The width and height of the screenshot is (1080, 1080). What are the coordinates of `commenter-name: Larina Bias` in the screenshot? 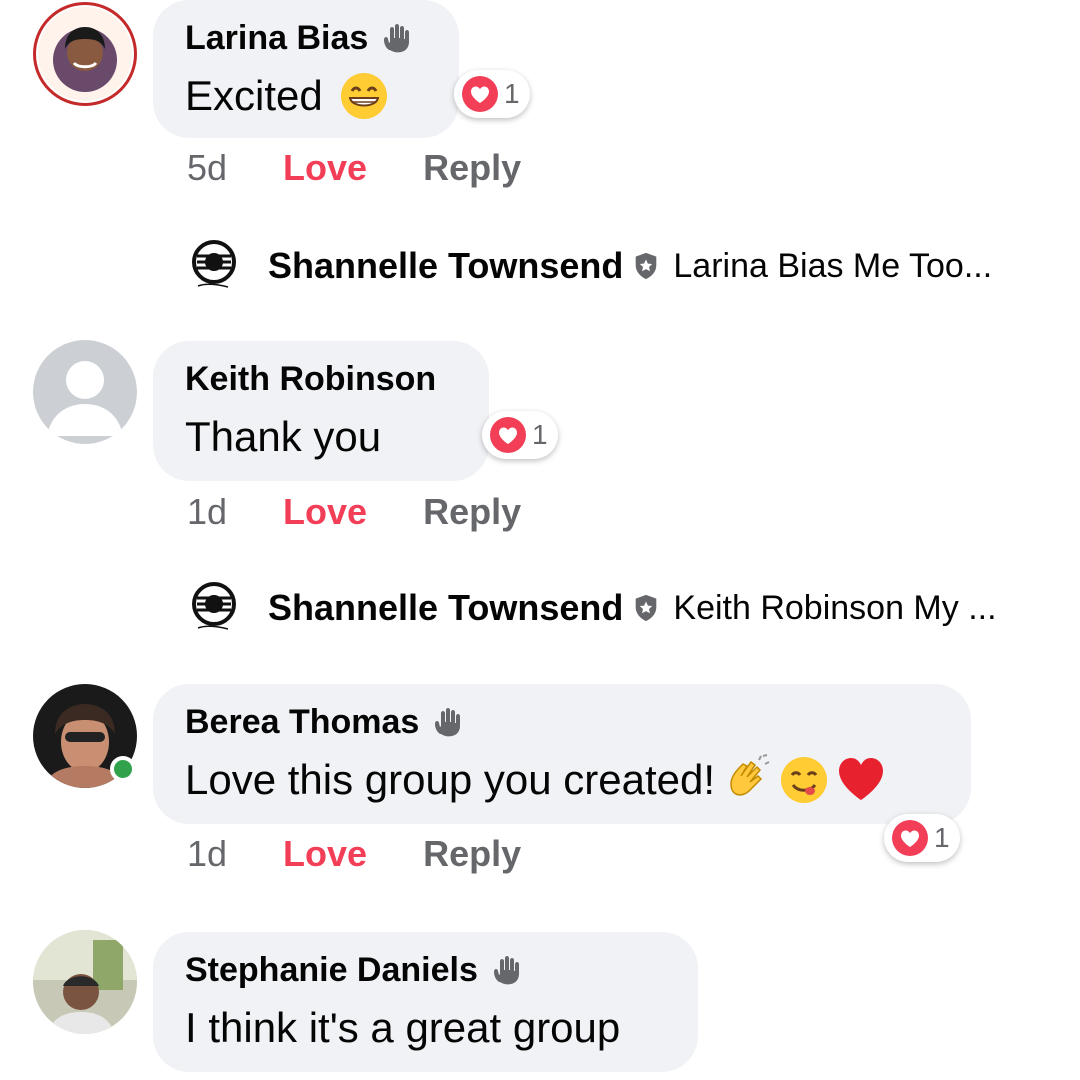 It's located at (306, 38).